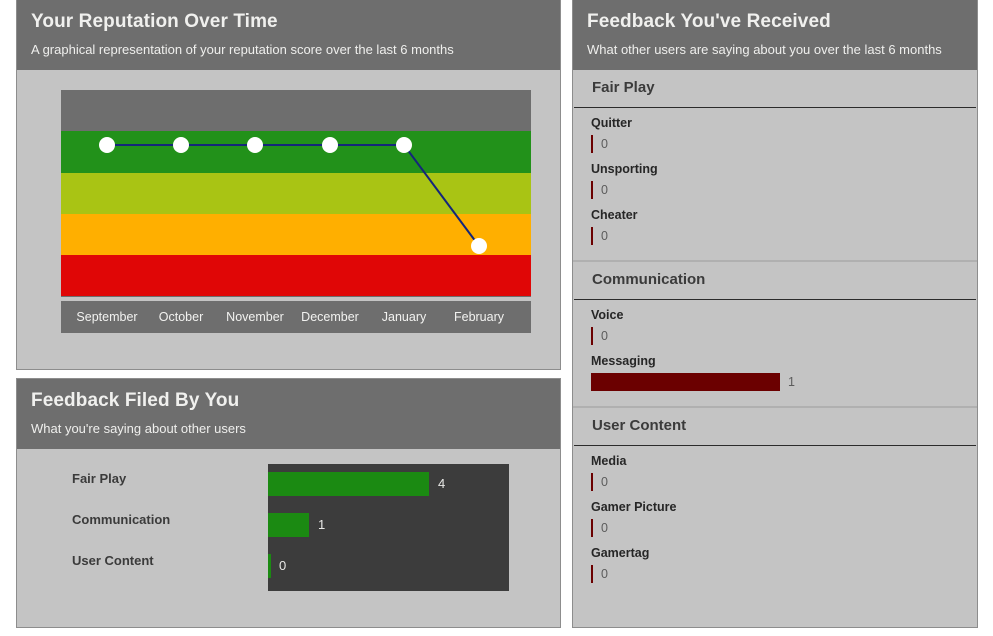 This screenshot has width=993, height=636. What do you see at coordinates (479, 317) in the screenshot?
I see `reputation-x-tick-5: February` at bounding box center [479, 317].